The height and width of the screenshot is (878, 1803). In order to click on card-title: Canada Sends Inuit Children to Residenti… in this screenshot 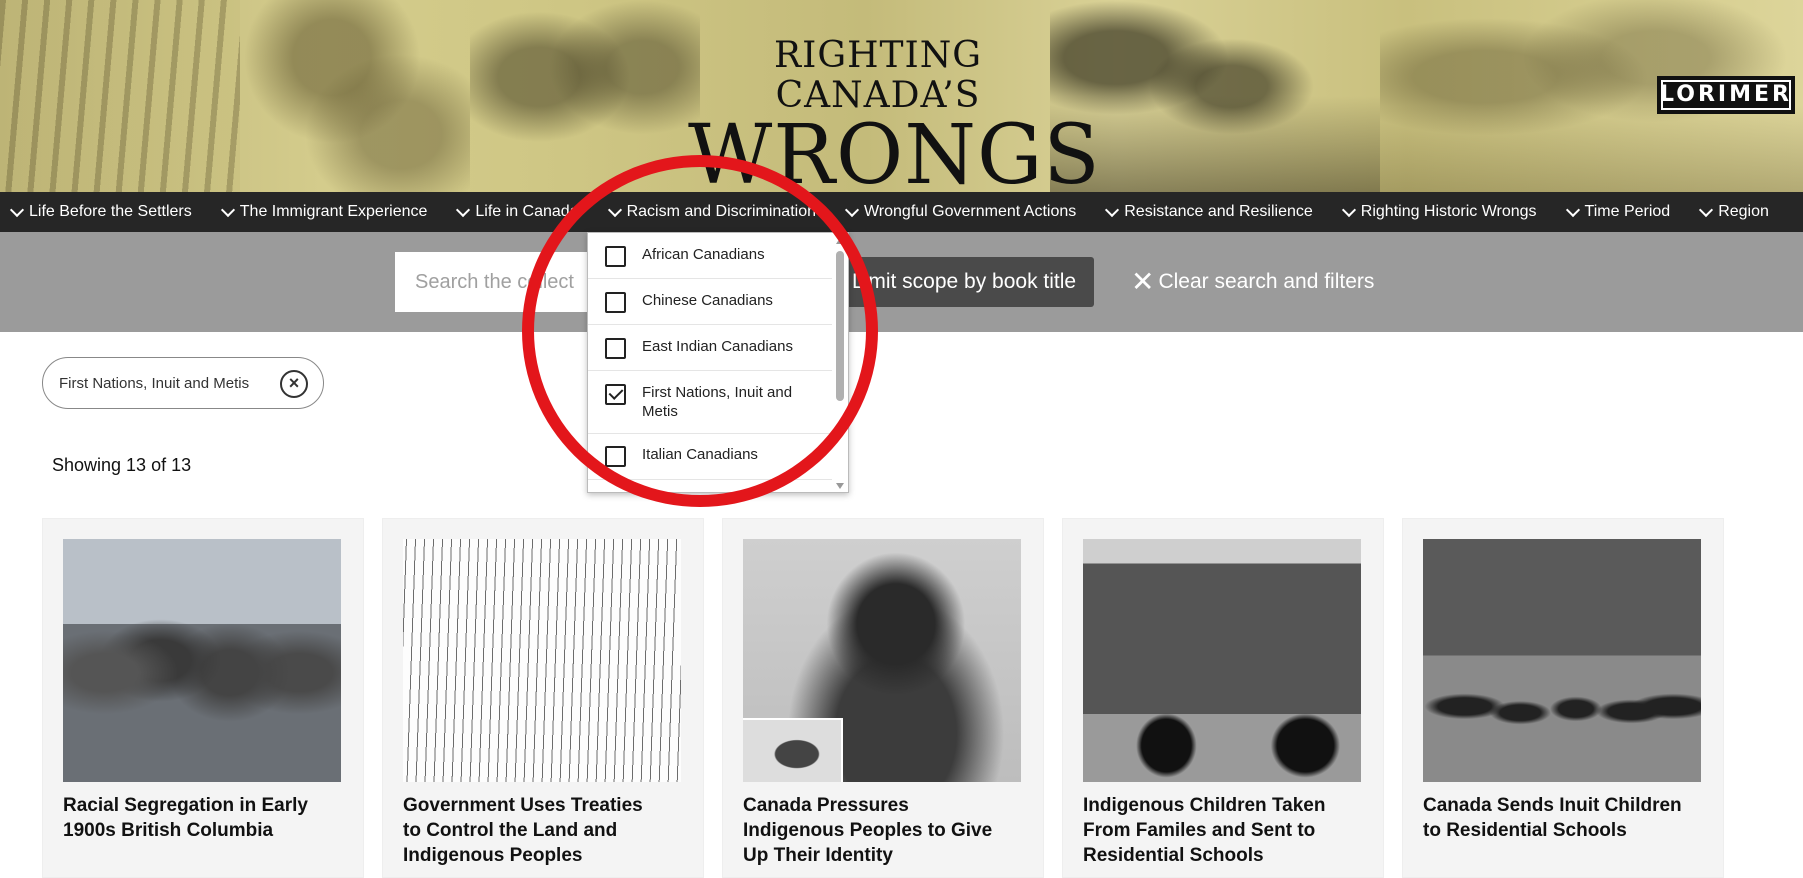, I will do `click(1553, 818)`.